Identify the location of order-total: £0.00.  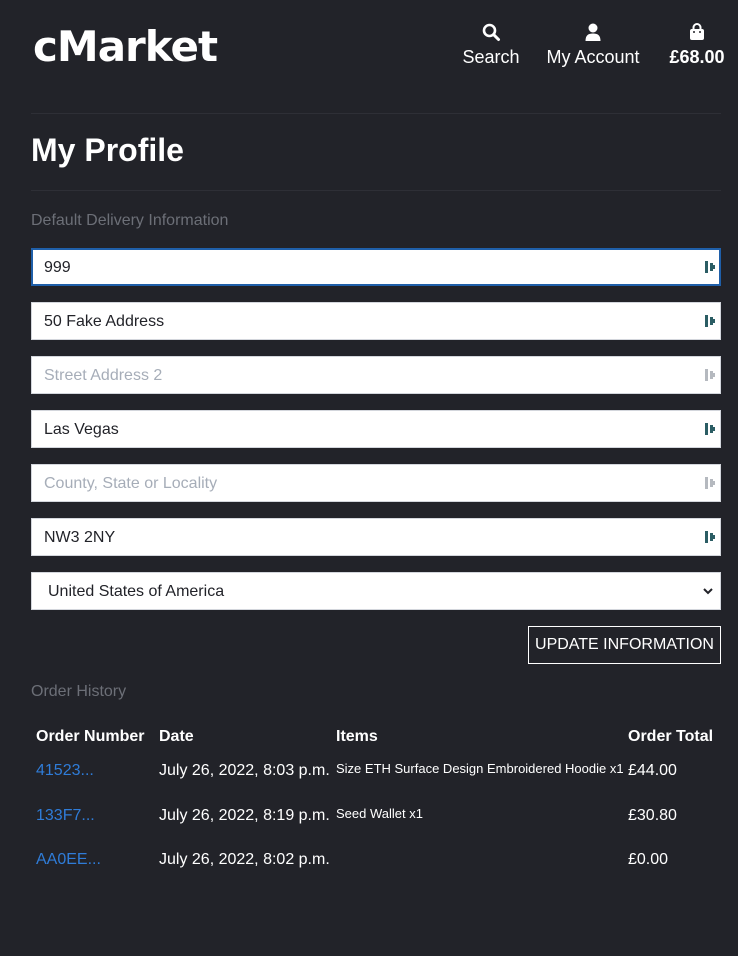
(648, 859).